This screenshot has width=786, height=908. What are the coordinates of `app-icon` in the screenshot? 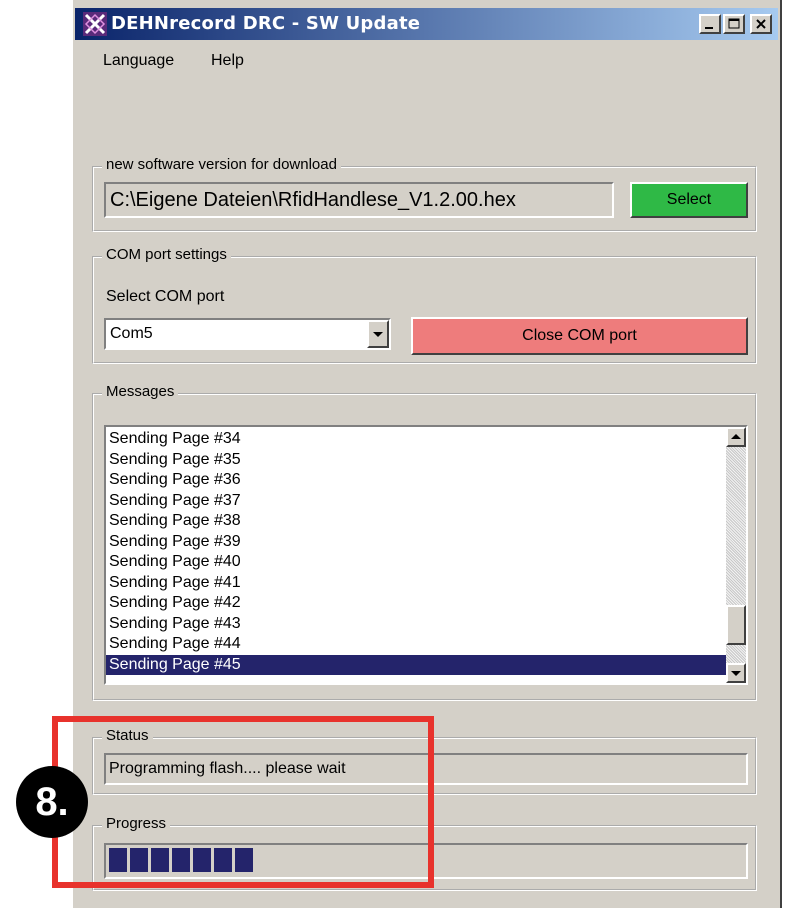 It's located at (95, 24).